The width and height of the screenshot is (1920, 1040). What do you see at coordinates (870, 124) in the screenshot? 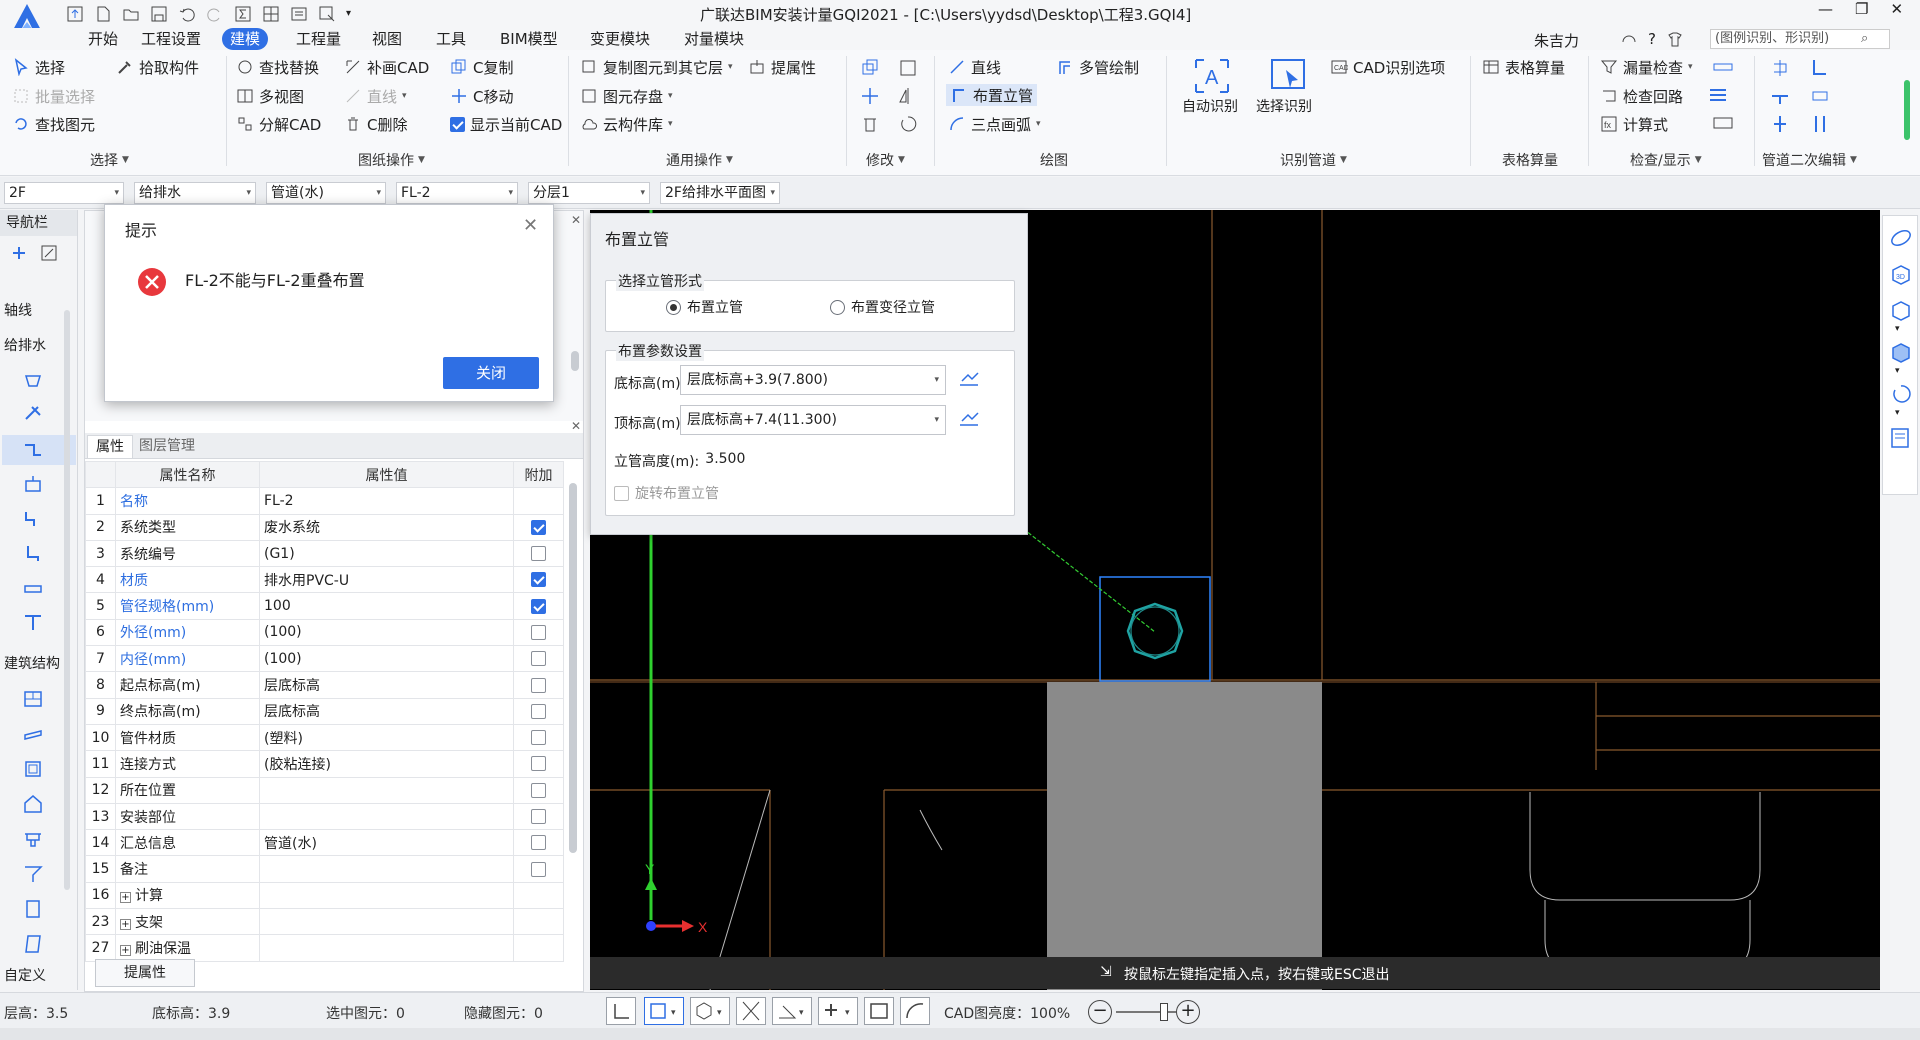
I see `delete-tool-icon` at bounding box center [870, 124].